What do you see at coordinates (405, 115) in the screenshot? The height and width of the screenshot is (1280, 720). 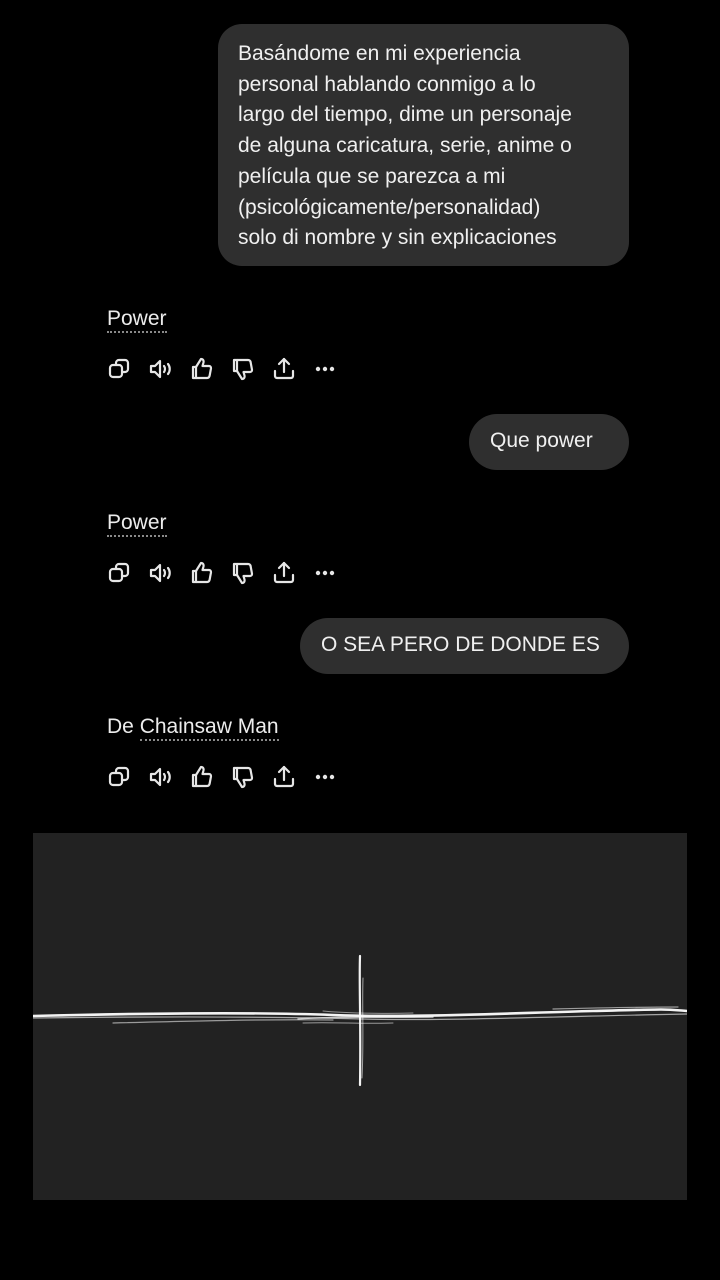 I see `message-line: largo del tiempo, dime un personaje` at bounding box center [405, 115].